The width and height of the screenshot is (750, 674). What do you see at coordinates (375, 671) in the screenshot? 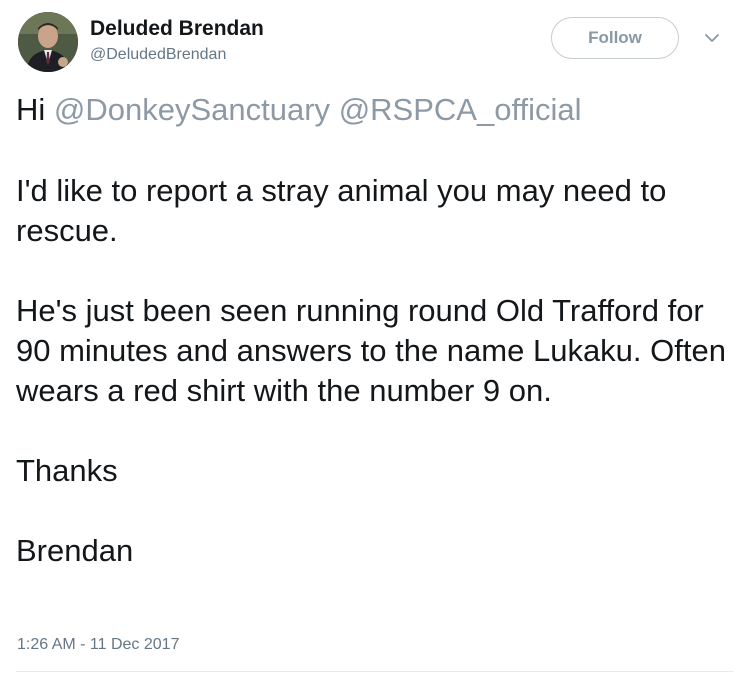
I see `divider` at bounding box center [375, 671].